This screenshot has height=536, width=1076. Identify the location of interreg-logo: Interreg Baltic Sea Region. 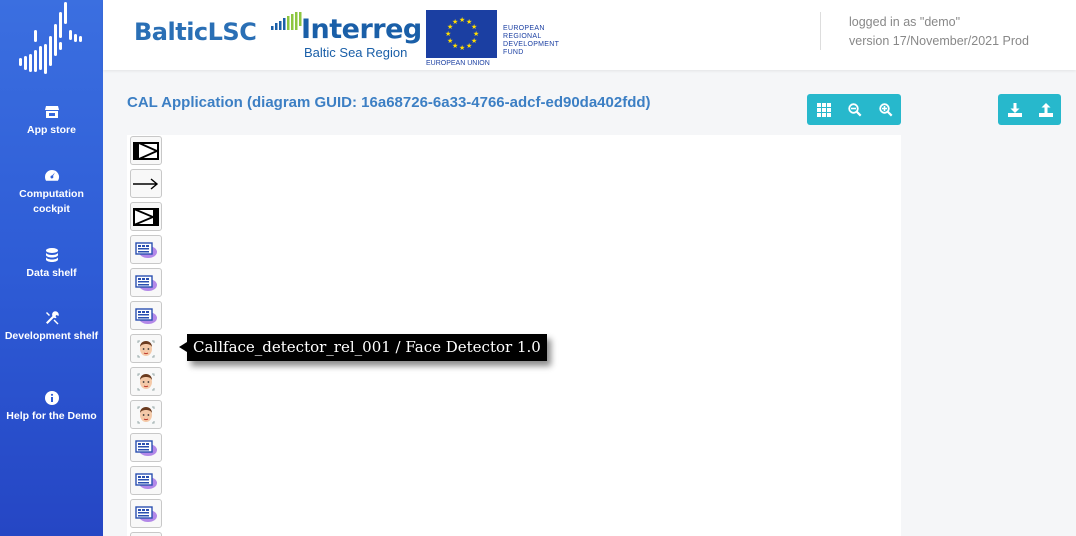
(346, 36).